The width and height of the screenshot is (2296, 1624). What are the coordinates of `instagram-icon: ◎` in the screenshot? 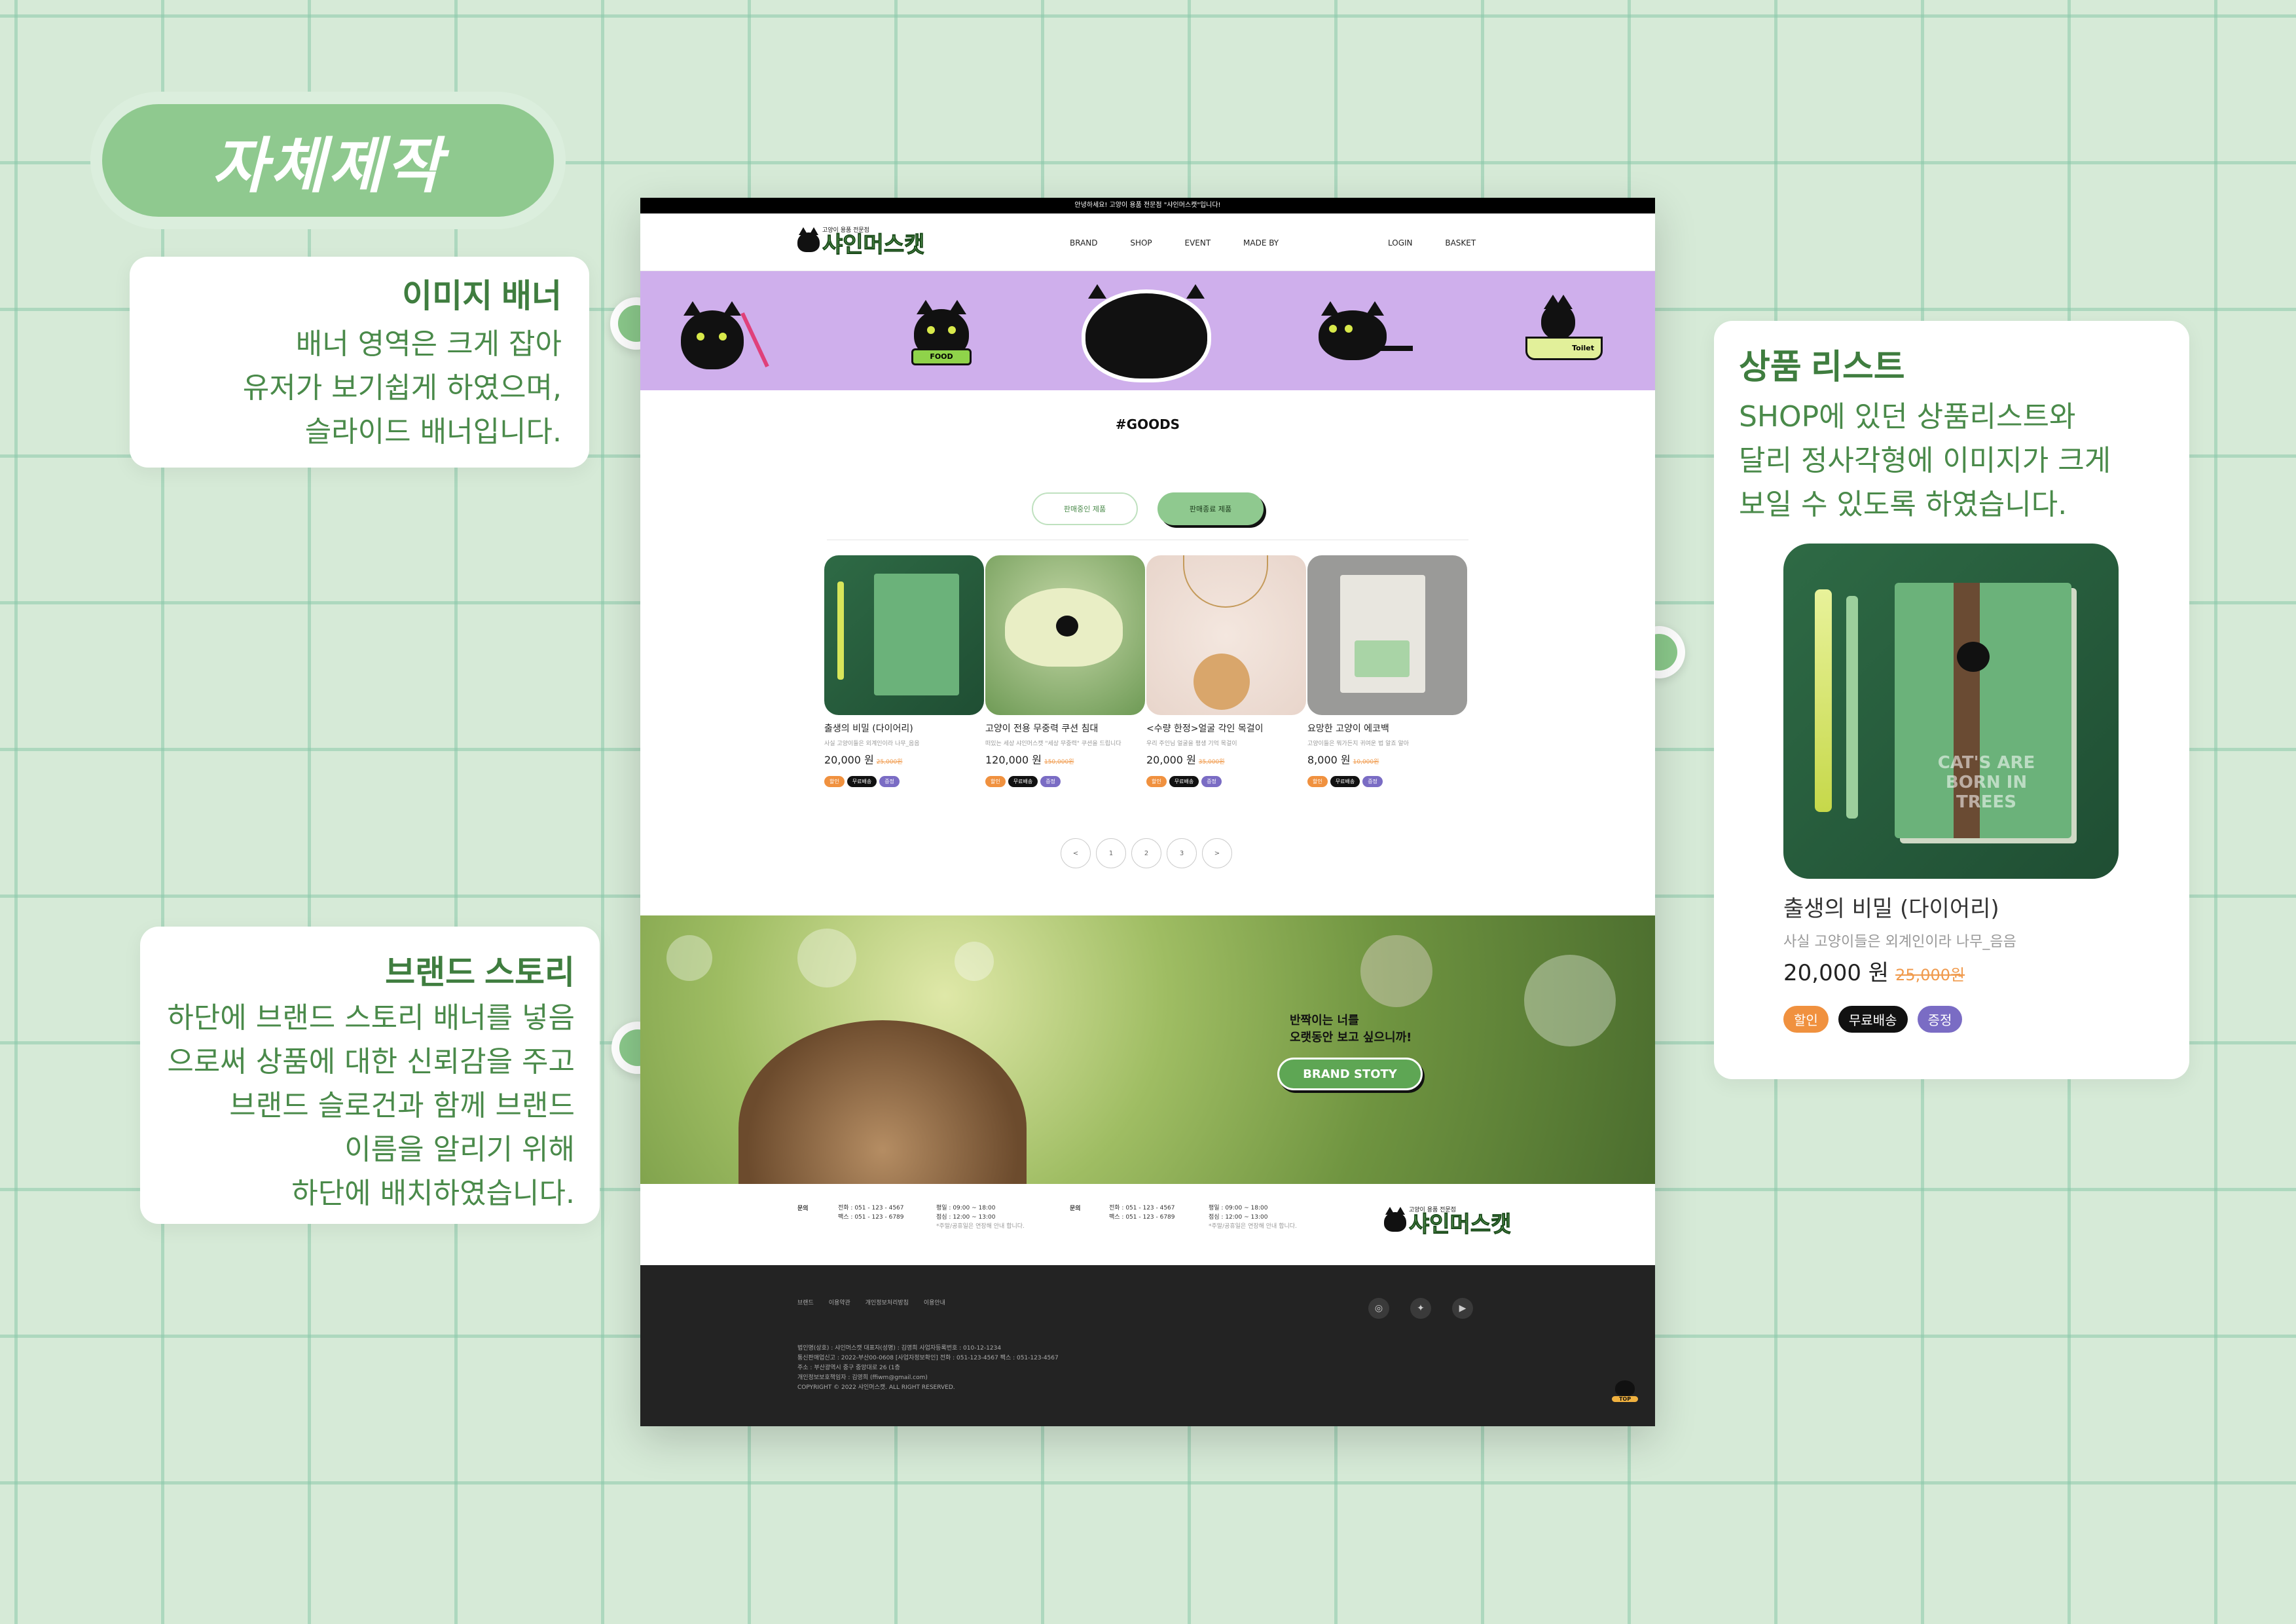 It's located at (1378, 1308).